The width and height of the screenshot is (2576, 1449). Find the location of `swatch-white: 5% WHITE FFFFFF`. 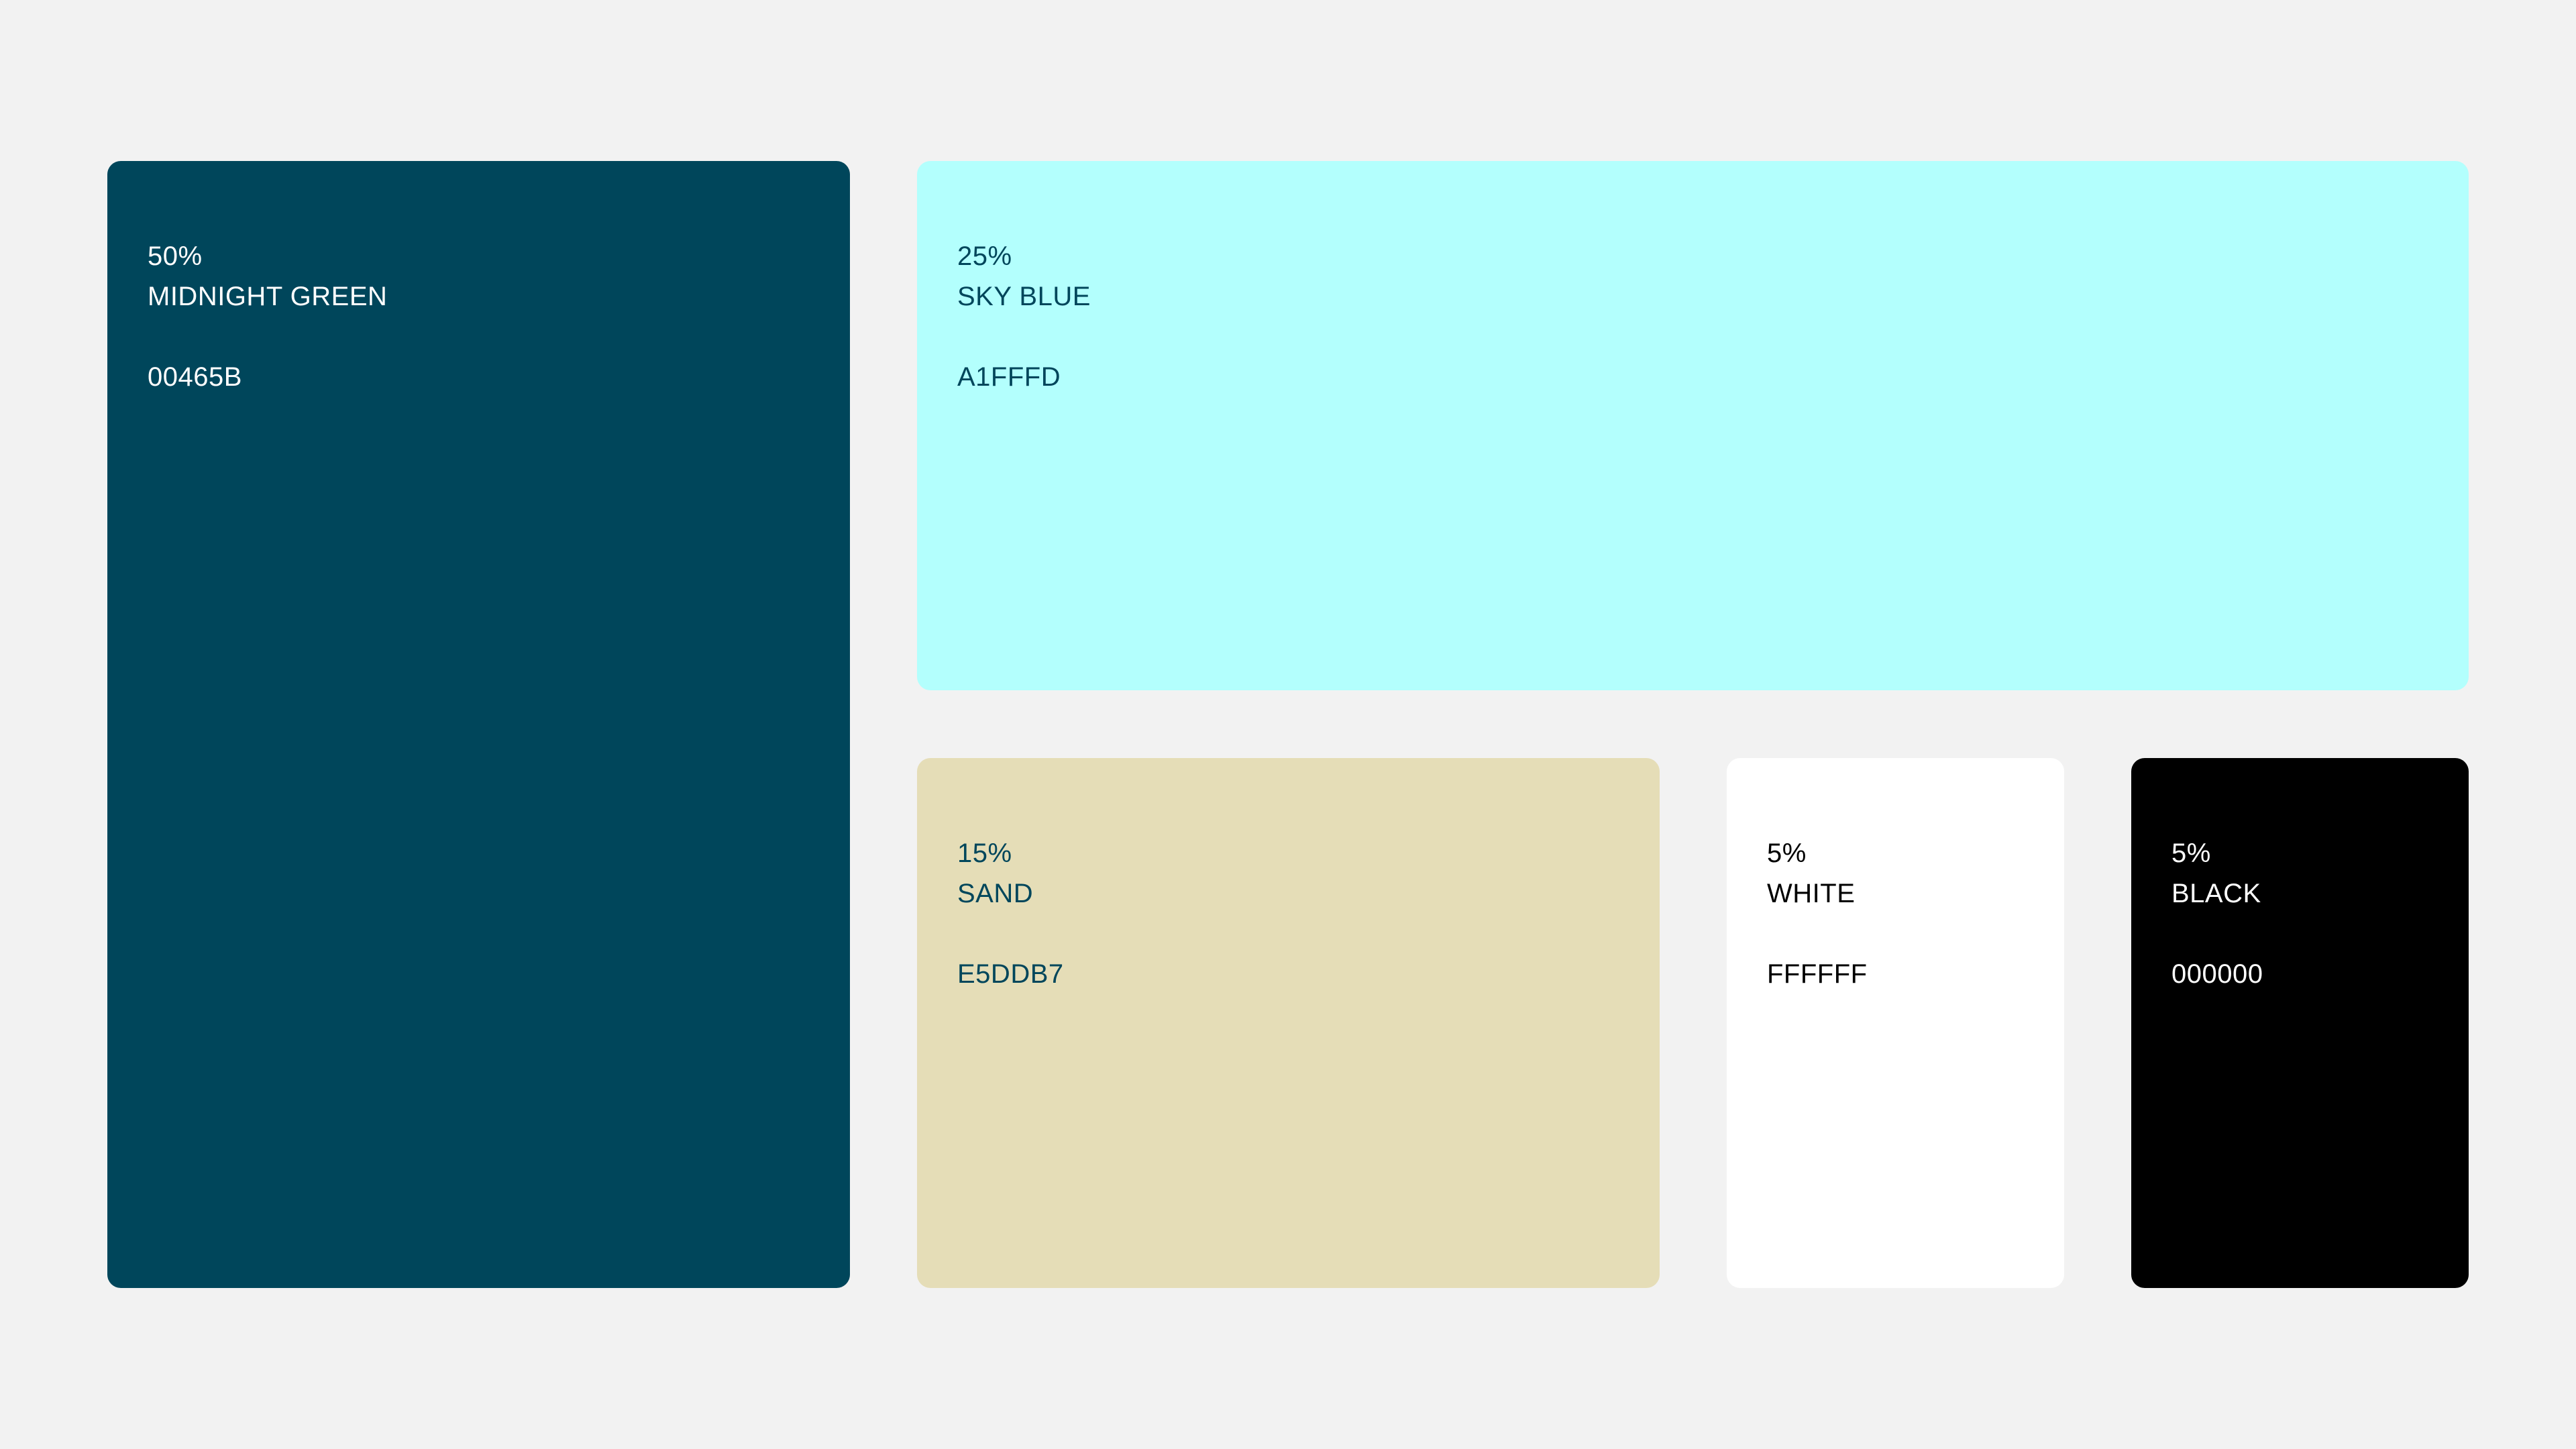

swatch-white: 5% WHITE FFFFFF is located at coordinates (1895, 1023).